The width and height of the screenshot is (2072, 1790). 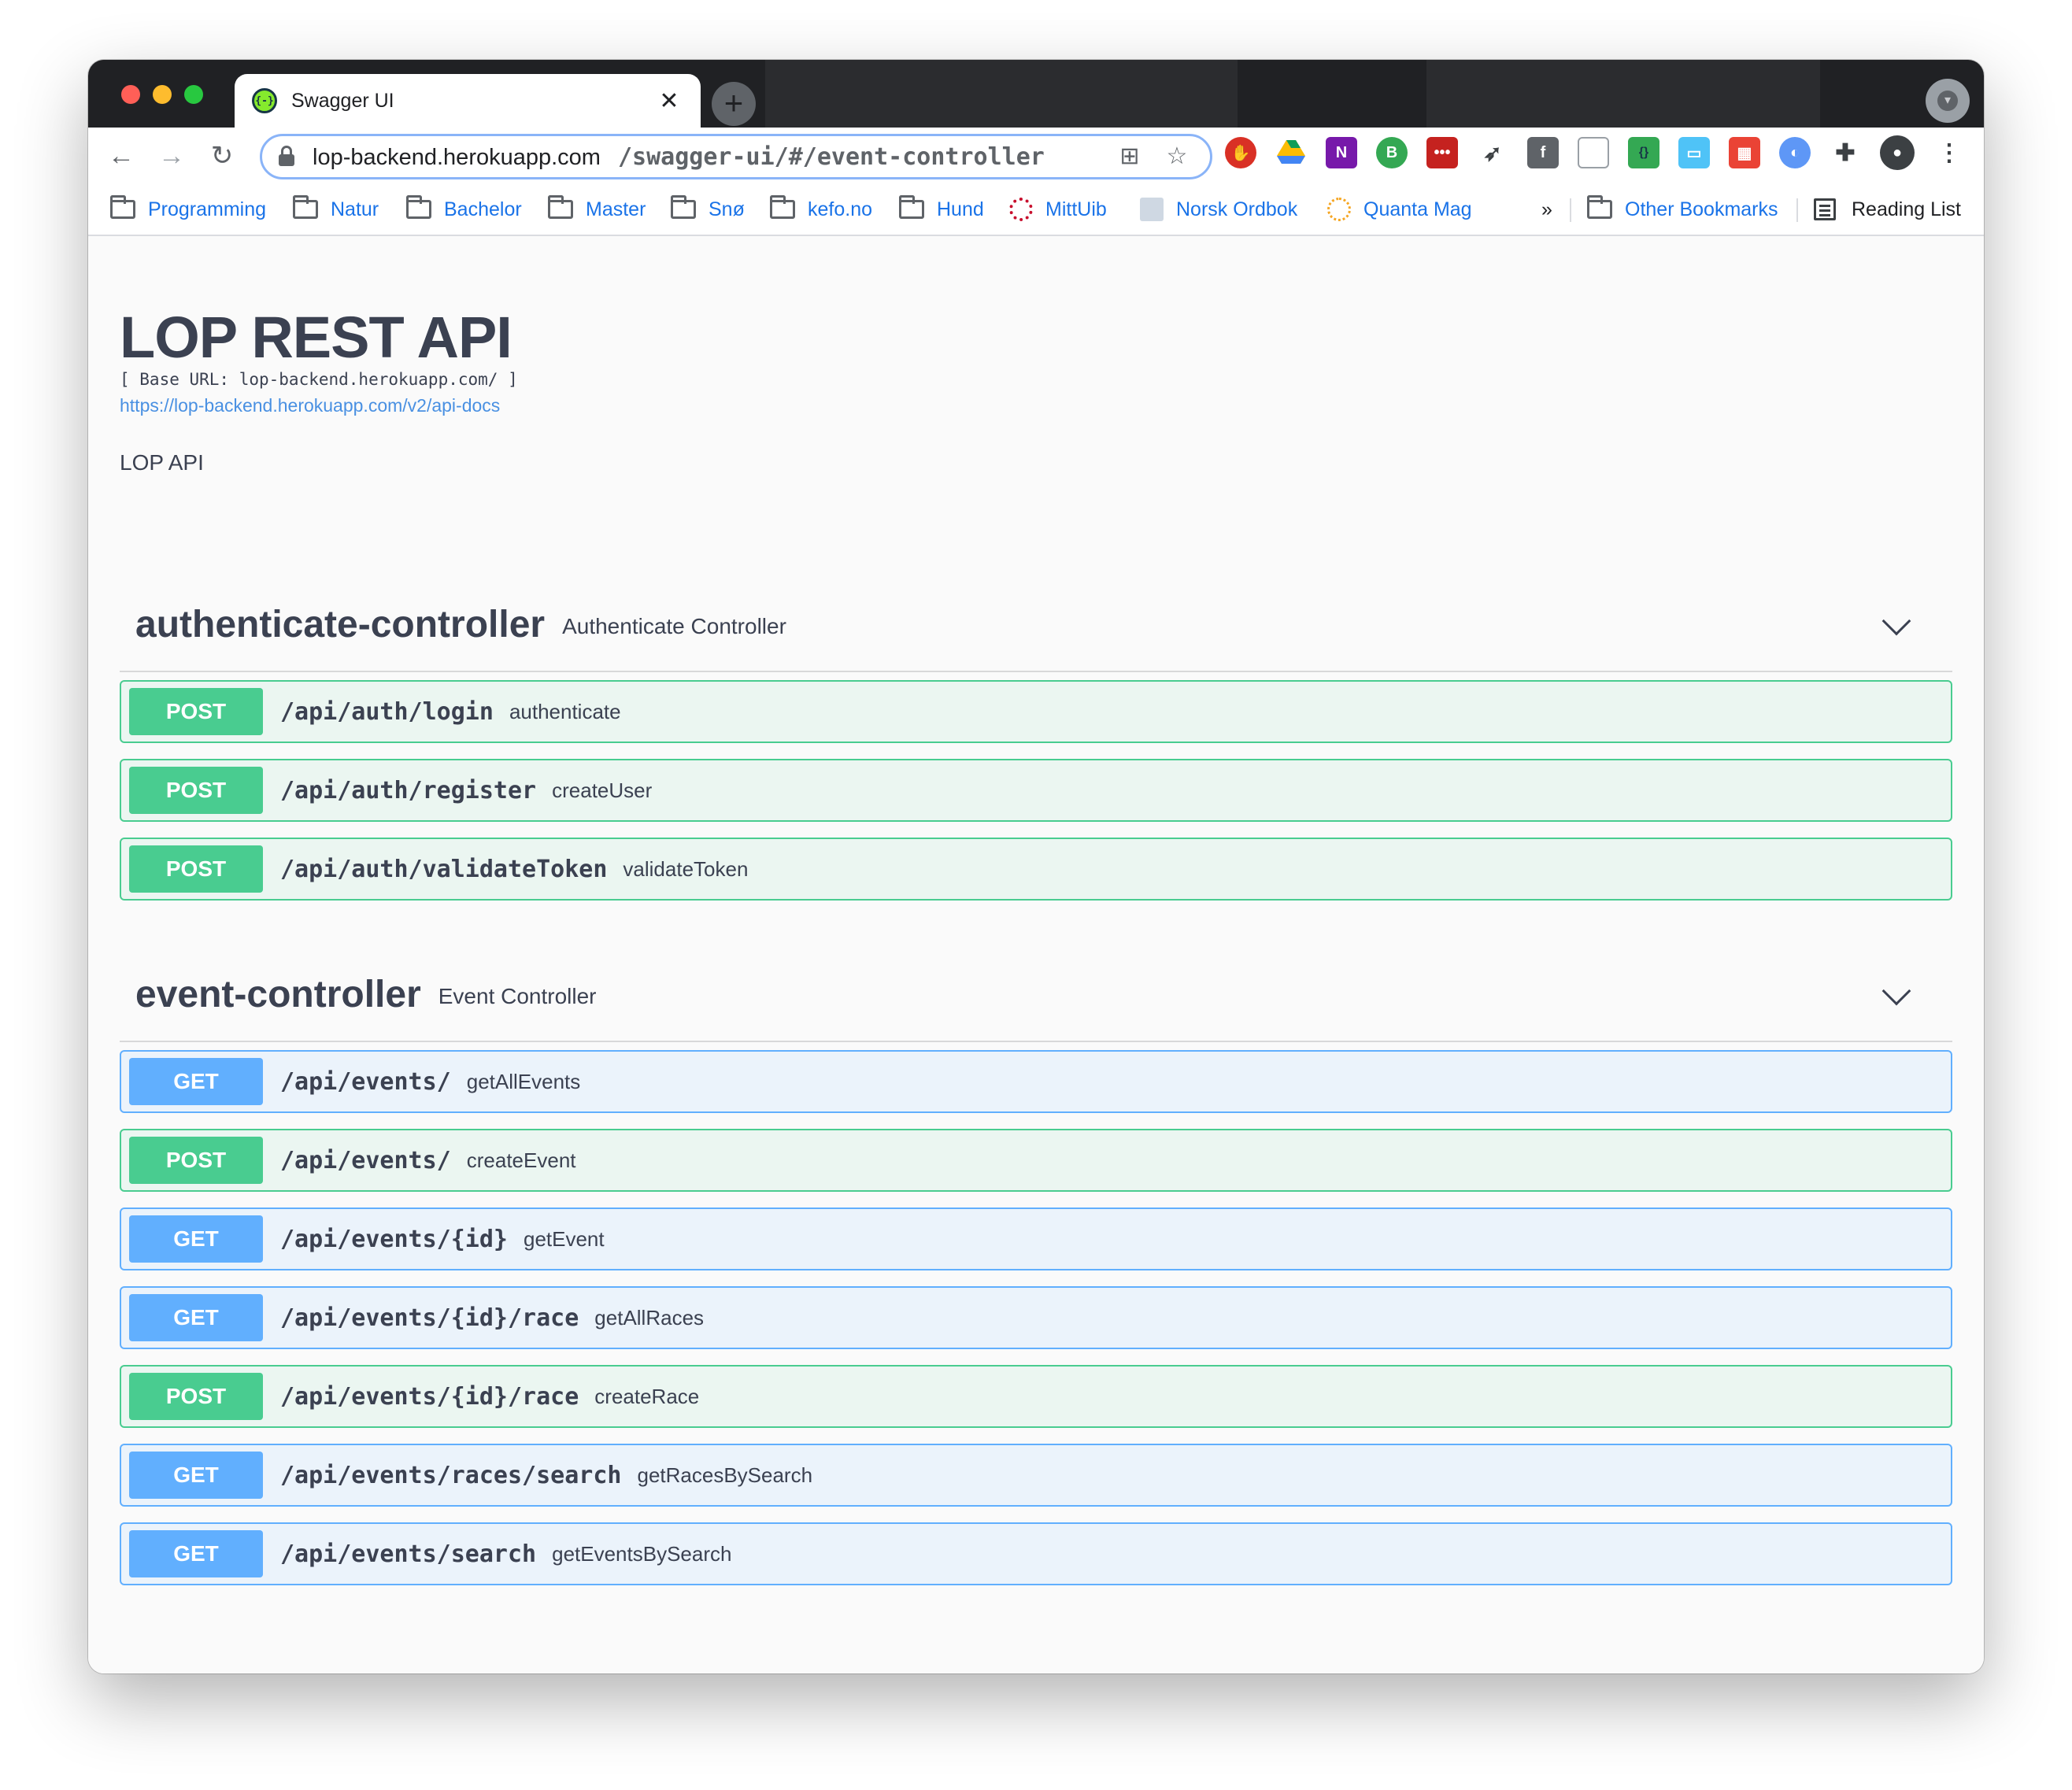 I want to click on swagger-favicon-icon: {-}, so click(x=264, y=100).